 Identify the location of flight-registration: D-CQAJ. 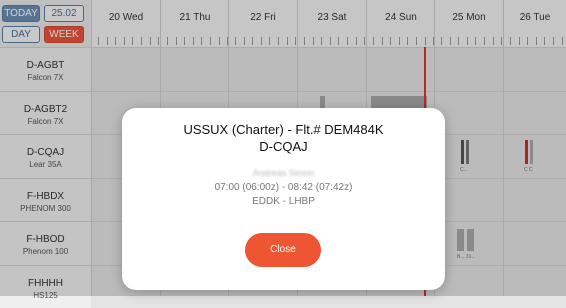
(283, 146).